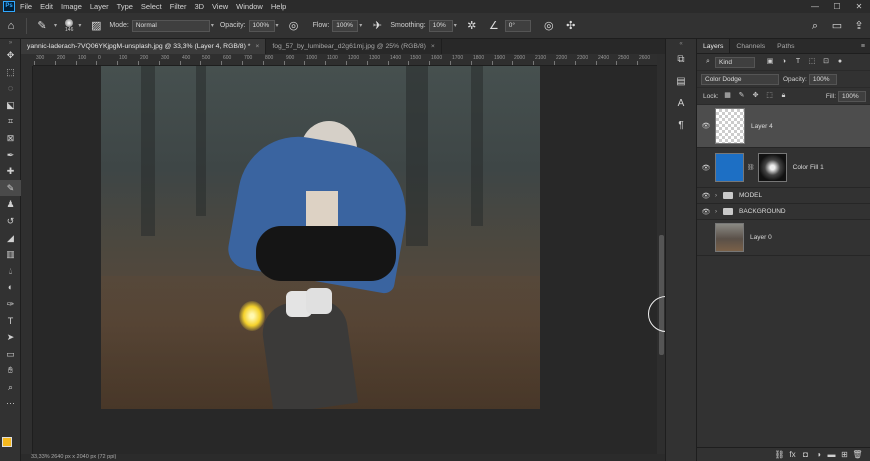  What do you see at coordinates (719, 196) in the screenshot?
I see `chevron-right-icon: ›` at bounding box center [719, 196].